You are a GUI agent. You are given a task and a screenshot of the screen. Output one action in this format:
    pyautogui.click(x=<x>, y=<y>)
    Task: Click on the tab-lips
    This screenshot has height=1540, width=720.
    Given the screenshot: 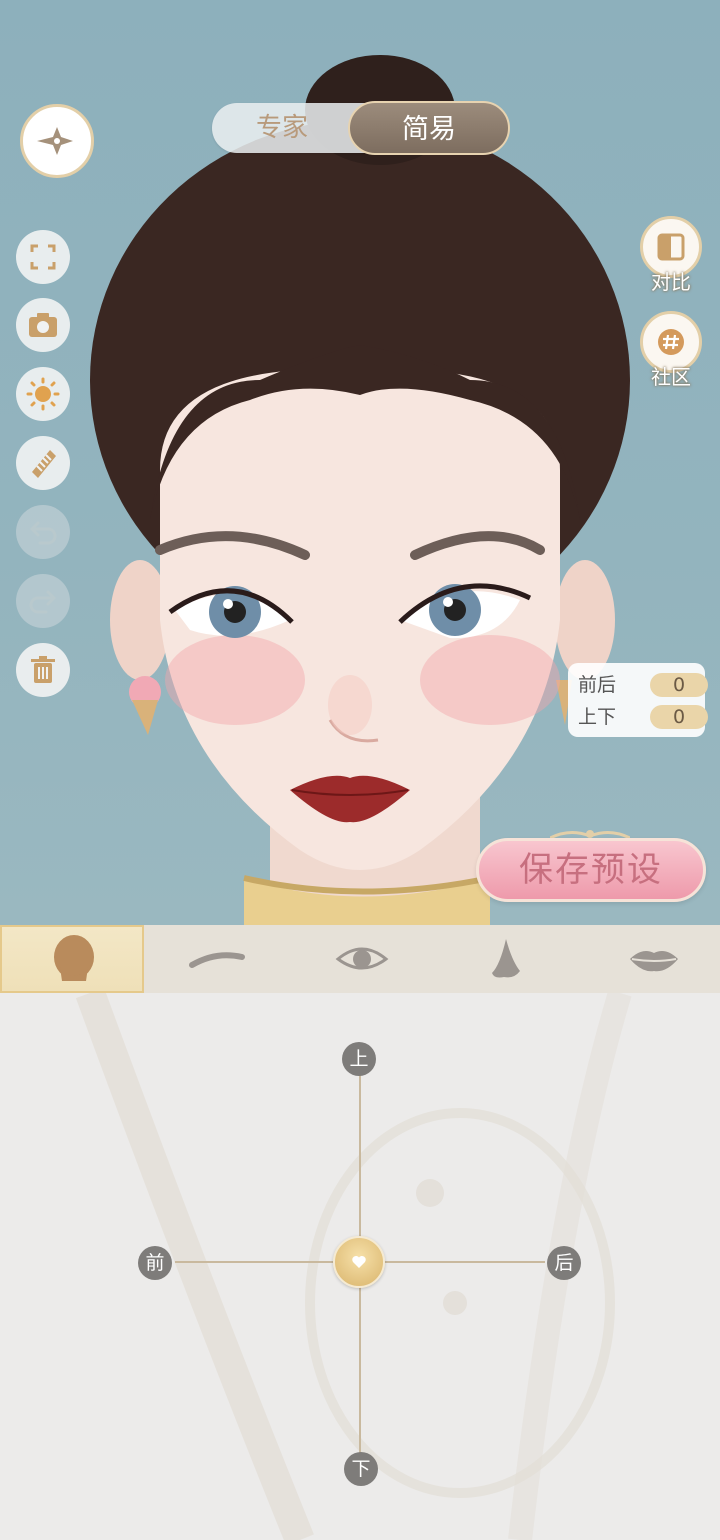 What is the action you would take?
    pyautogui.click(x=648, y=959)
    